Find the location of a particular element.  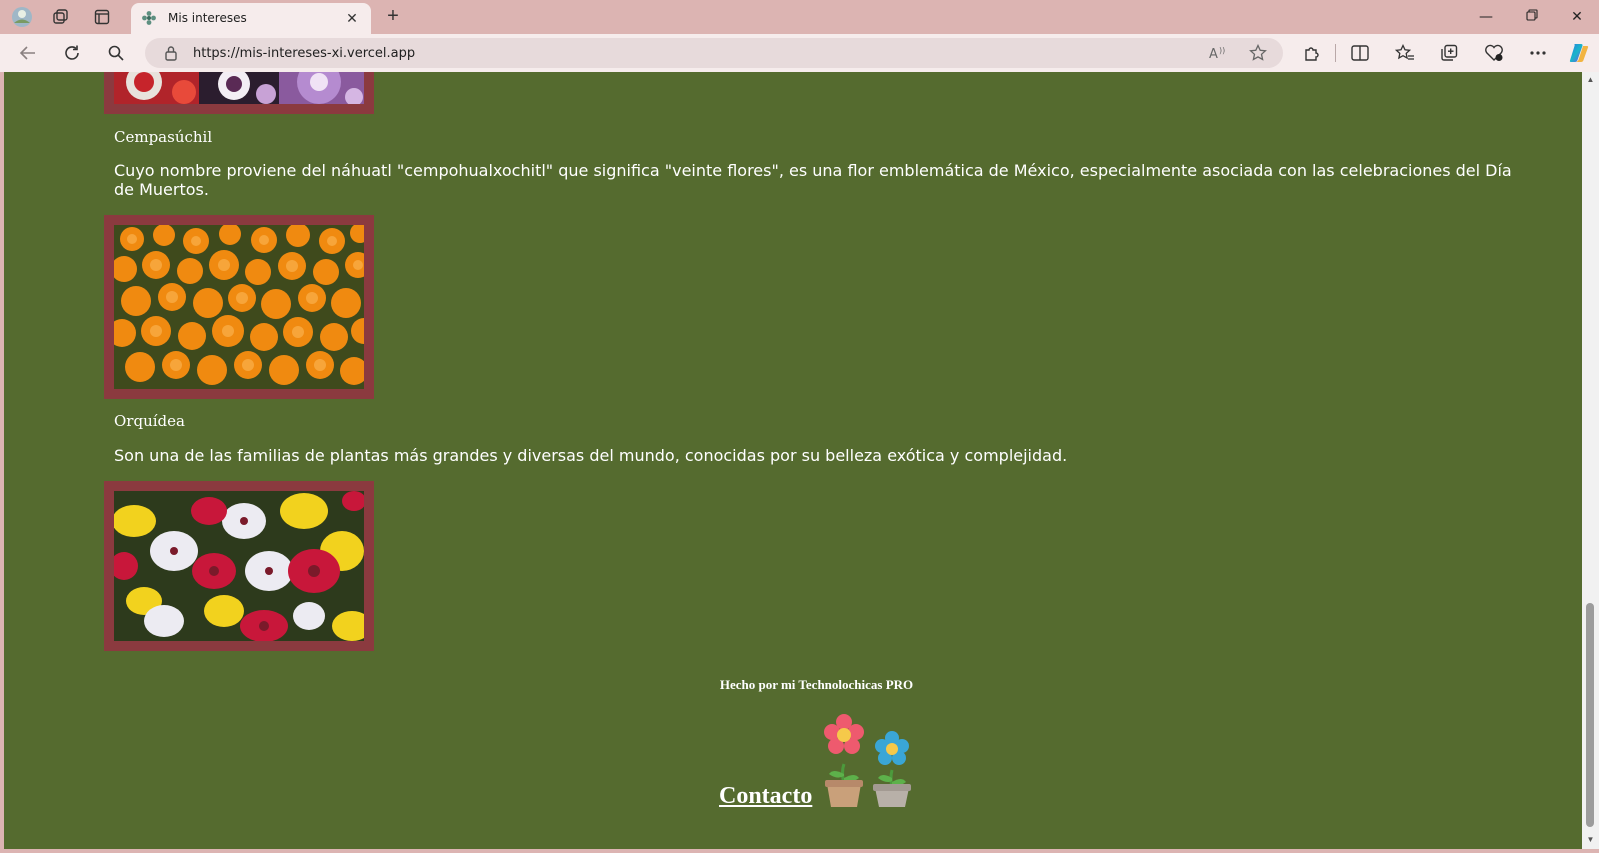

flower-pots-icon is located at coordinates (864, 760).